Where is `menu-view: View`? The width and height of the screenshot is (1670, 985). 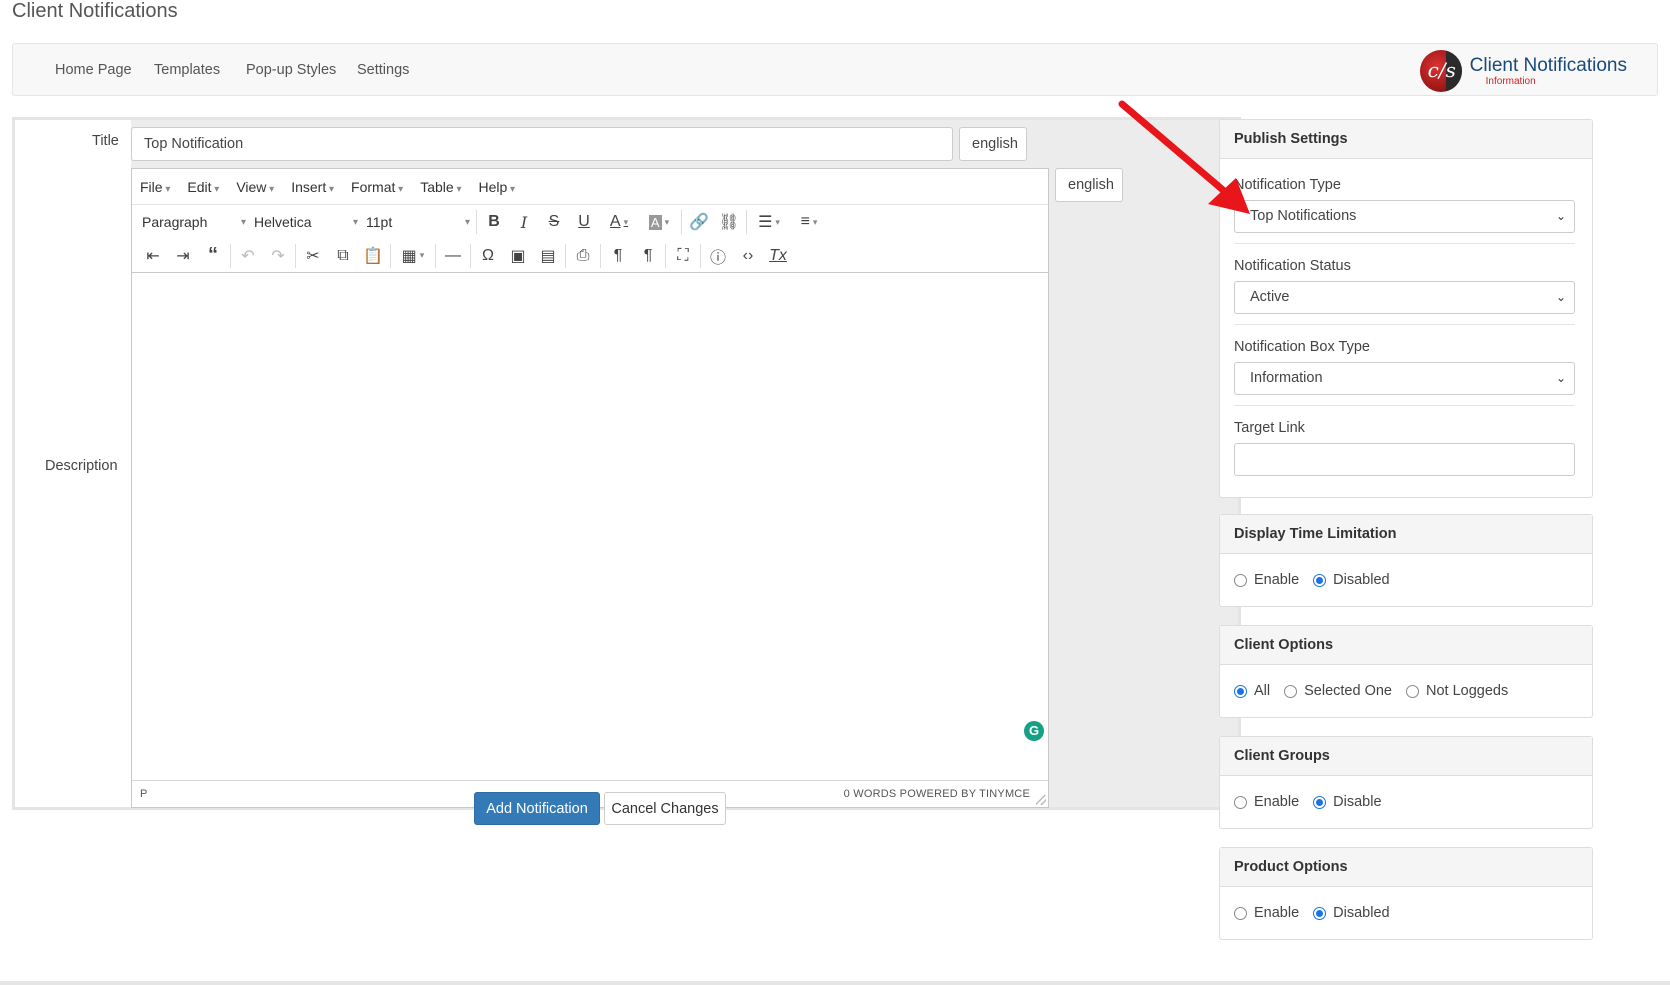
menu-view: View is located at coordinates (255, 187).